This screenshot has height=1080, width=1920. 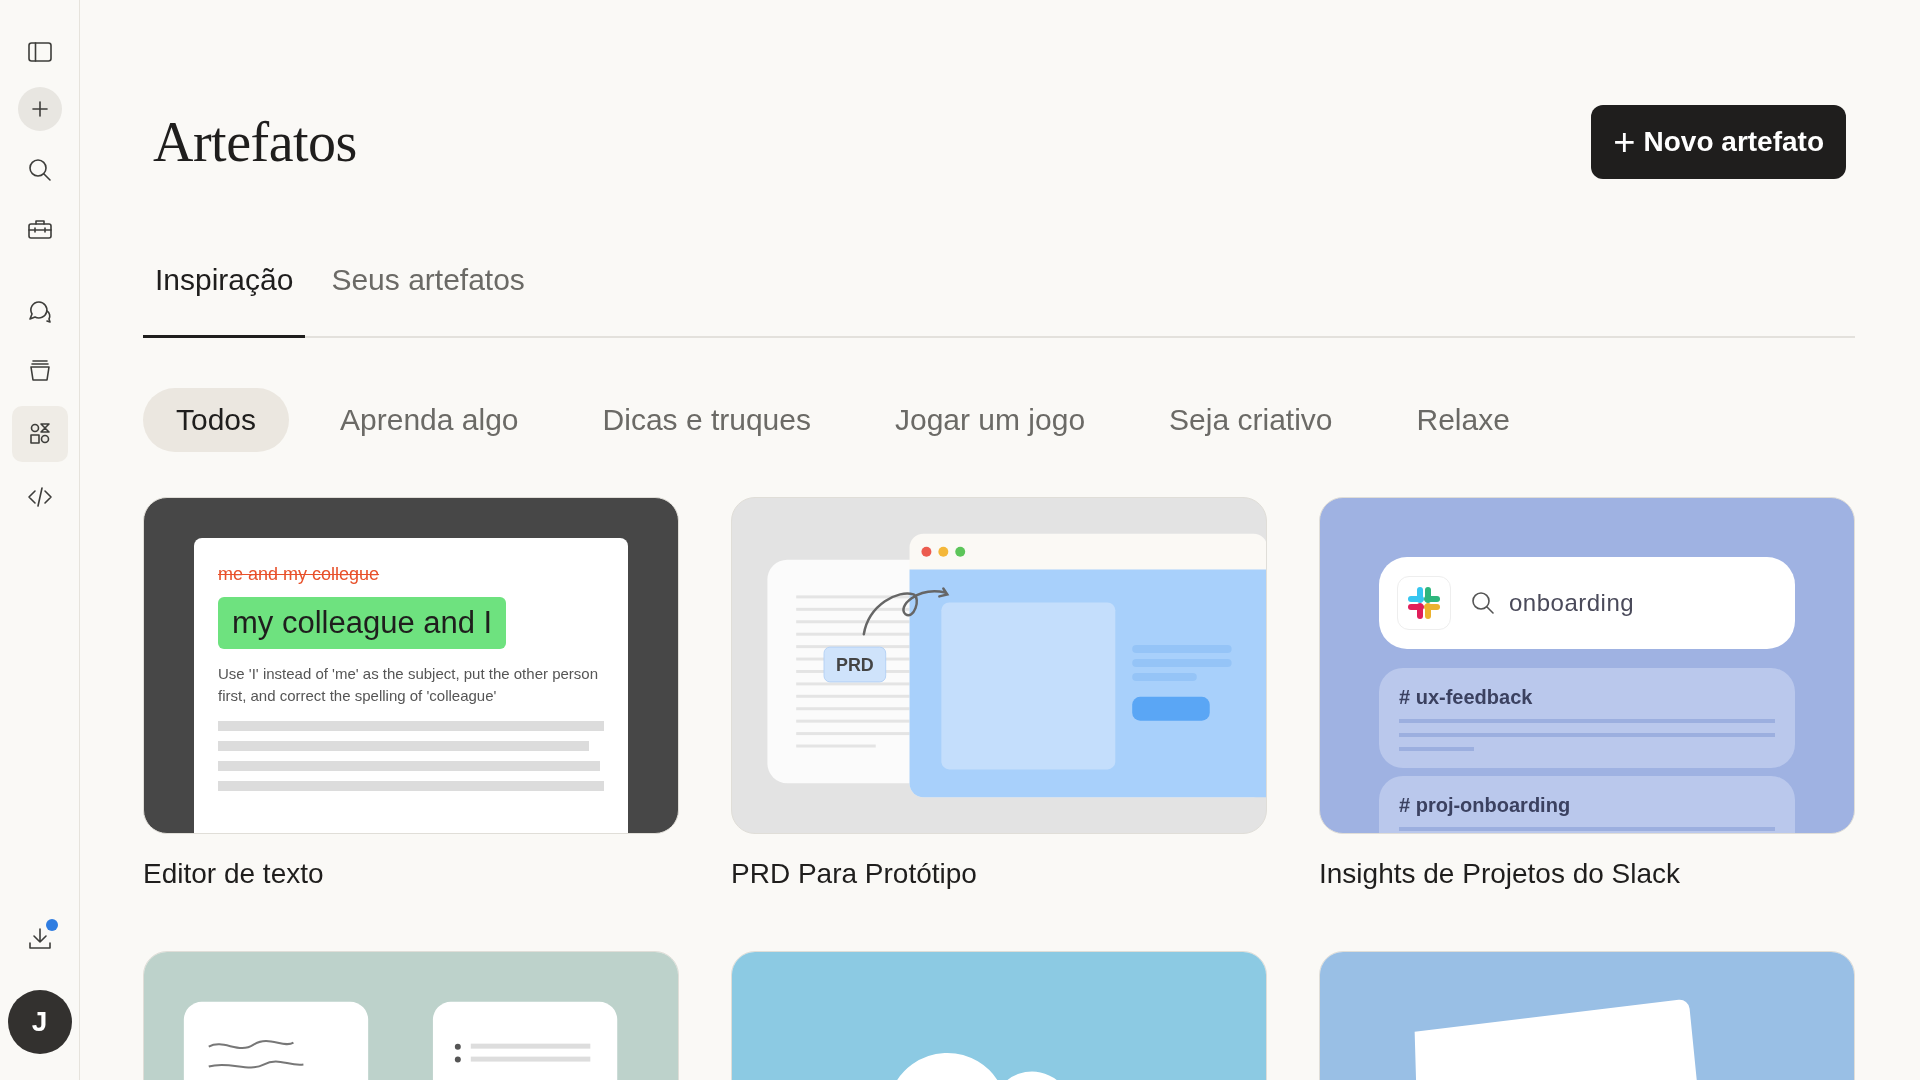 I want to click on prd-label: PRD, so click(x=855, y=664).